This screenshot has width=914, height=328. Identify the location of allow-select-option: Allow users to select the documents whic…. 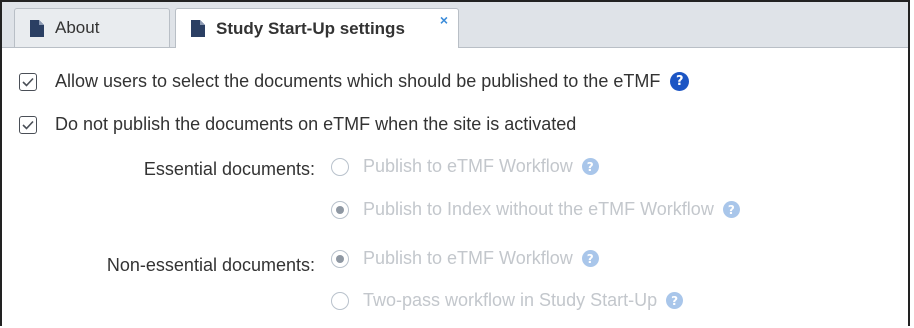
(354, 81).